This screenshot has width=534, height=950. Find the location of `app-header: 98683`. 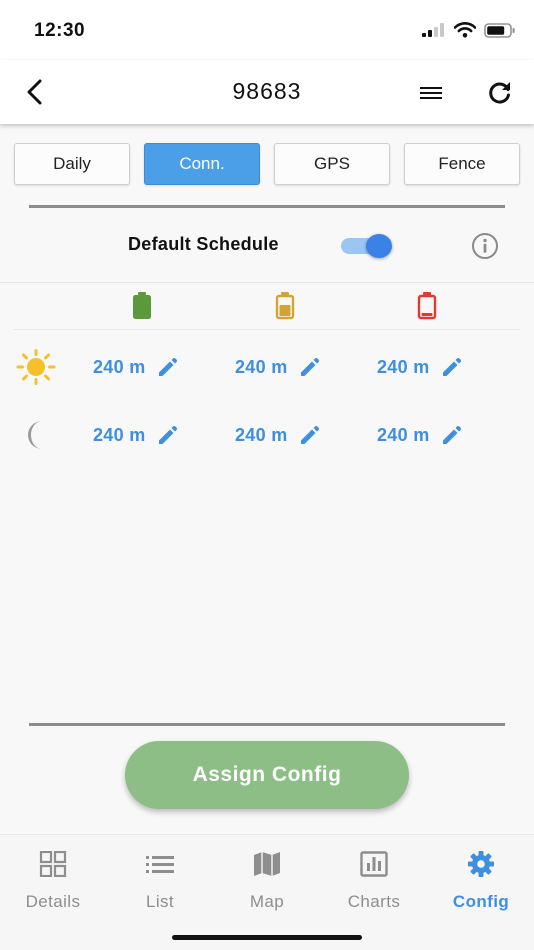

app-header: 98683 is located at coordinates (267, 92).